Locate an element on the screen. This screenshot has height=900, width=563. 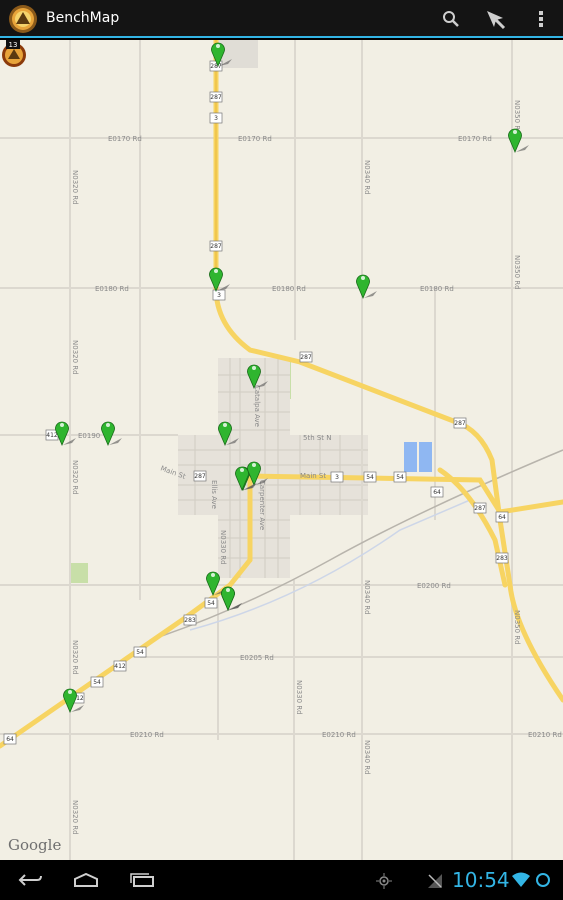
back-button is located at coordinates (30, 880).